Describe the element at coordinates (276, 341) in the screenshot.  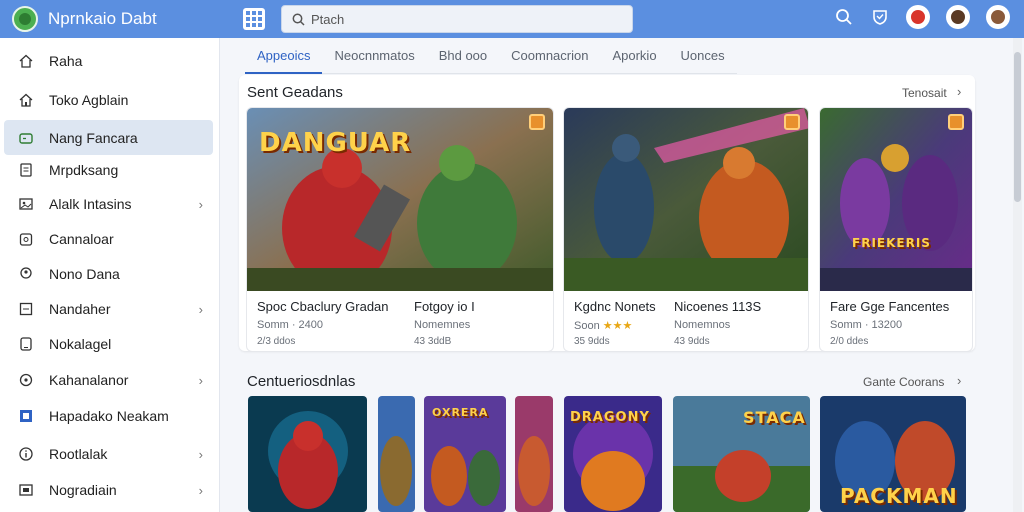
I see `game-downloads: 2/3 ddos` at that location.